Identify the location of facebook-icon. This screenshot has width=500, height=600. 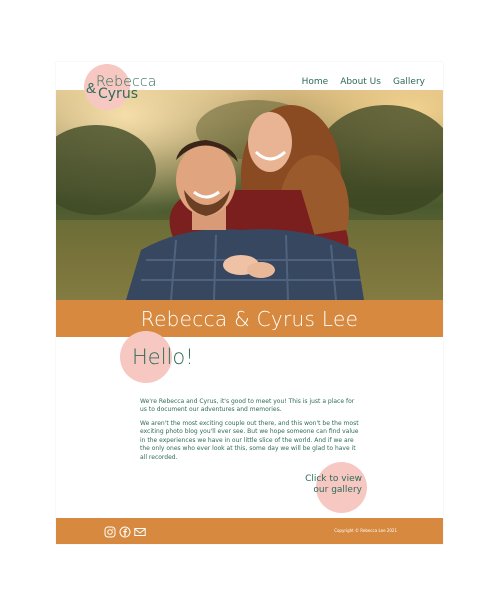
(125, 531).